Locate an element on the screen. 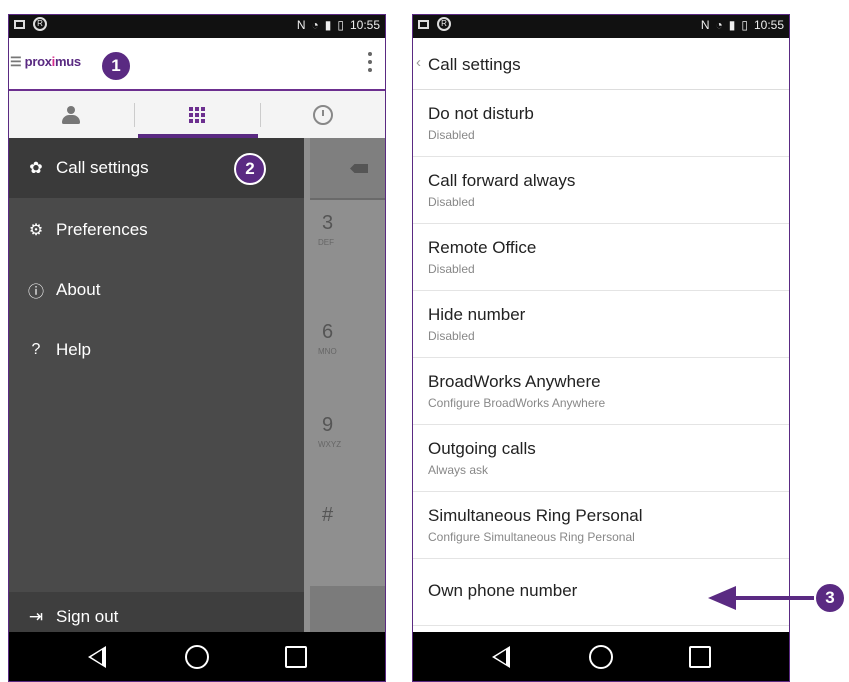 Image resolution: width=849 pixels, height=682 pixels. page-title: Call settings is located at coordinates (474, 64).